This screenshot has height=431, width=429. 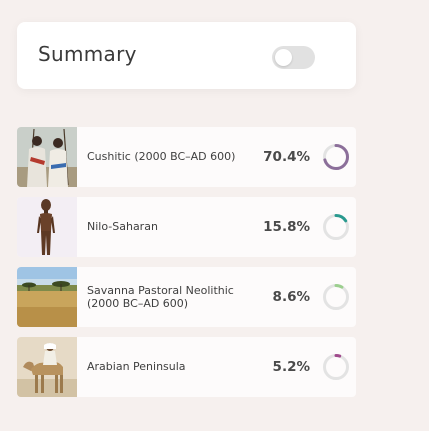 I want to click on ancestry-label: Cushitic (2000 BC–AD 600), so click(x=161, y=156).